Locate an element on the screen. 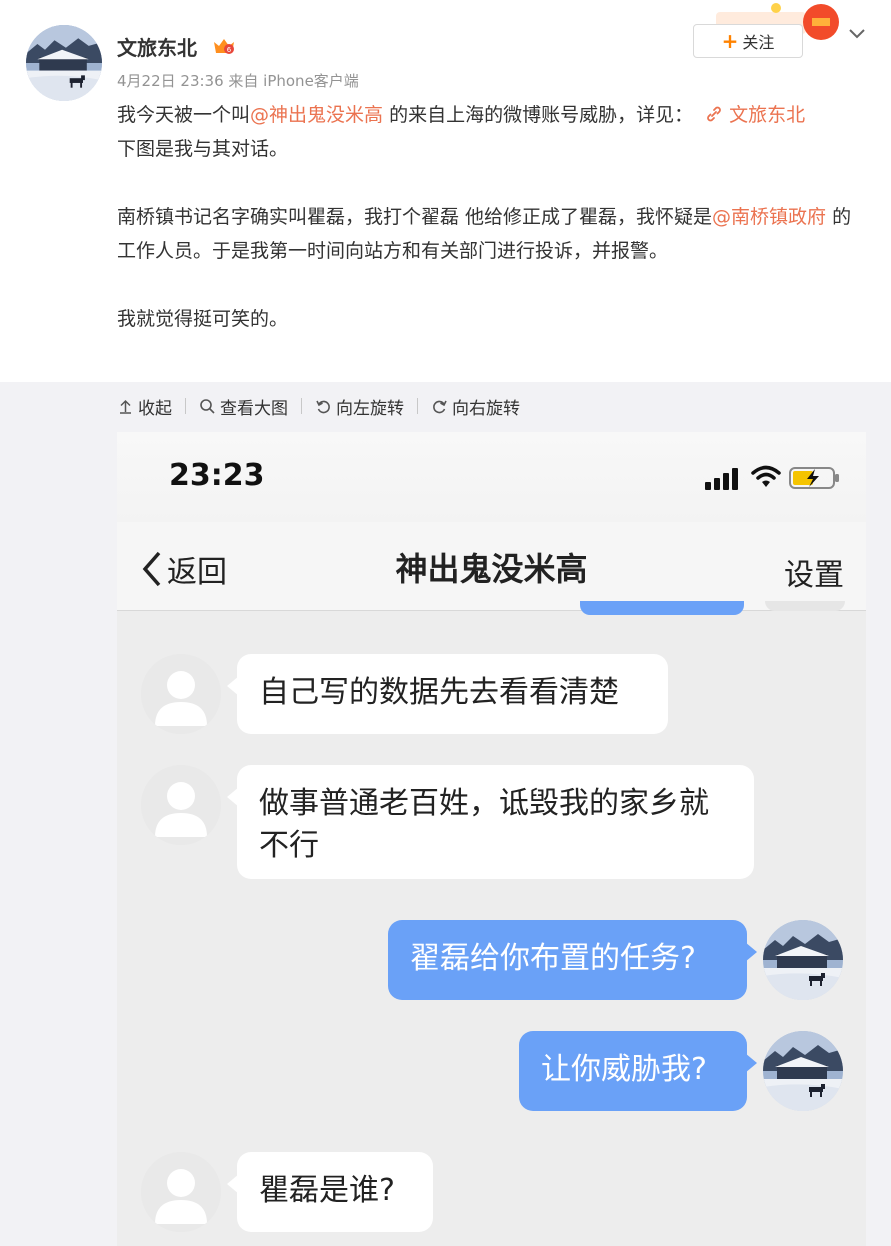  rotate-right-button: 向右旋转 is located at coordinates (475, 406).